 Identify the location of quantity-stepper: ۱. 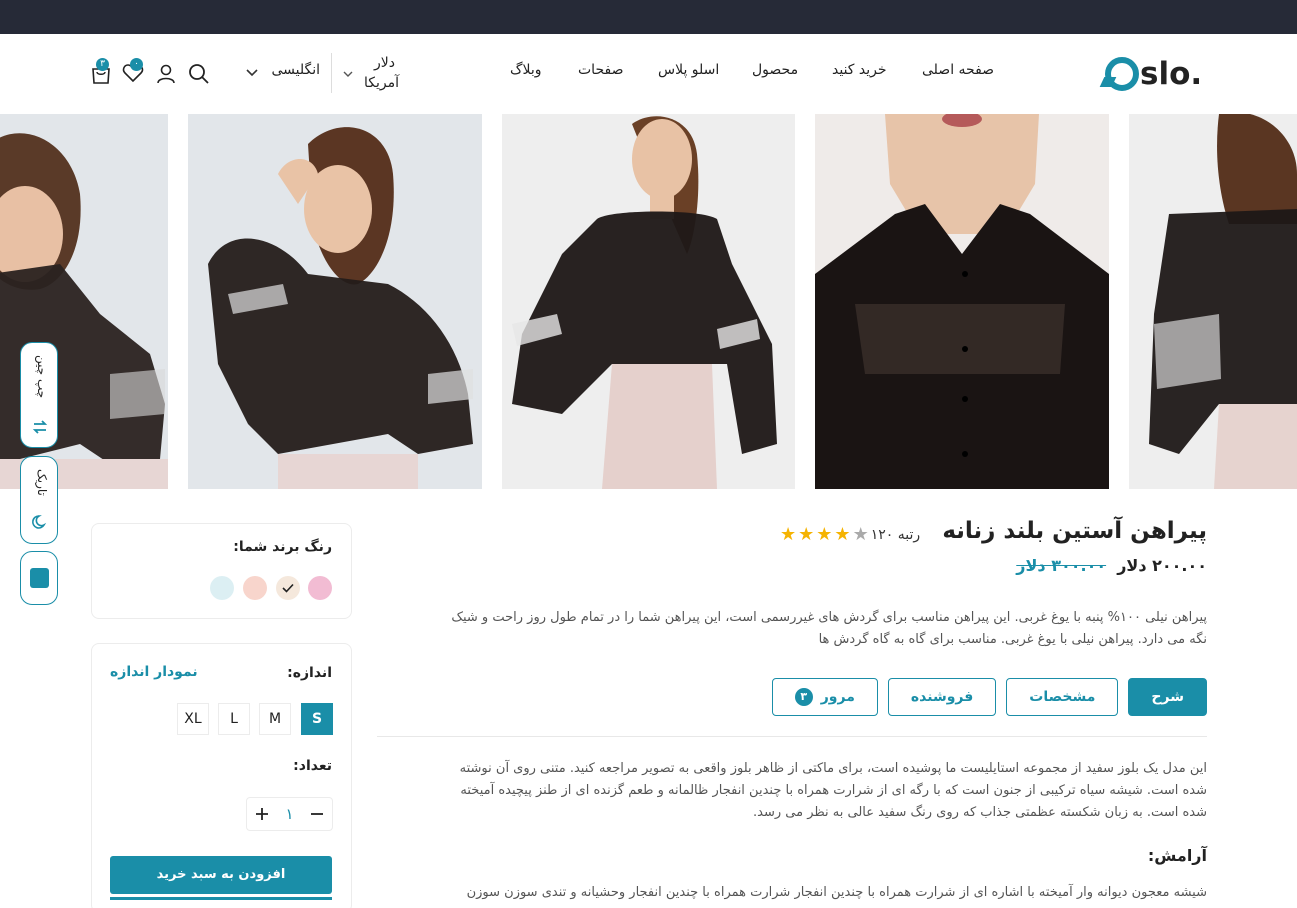
(289, 814).